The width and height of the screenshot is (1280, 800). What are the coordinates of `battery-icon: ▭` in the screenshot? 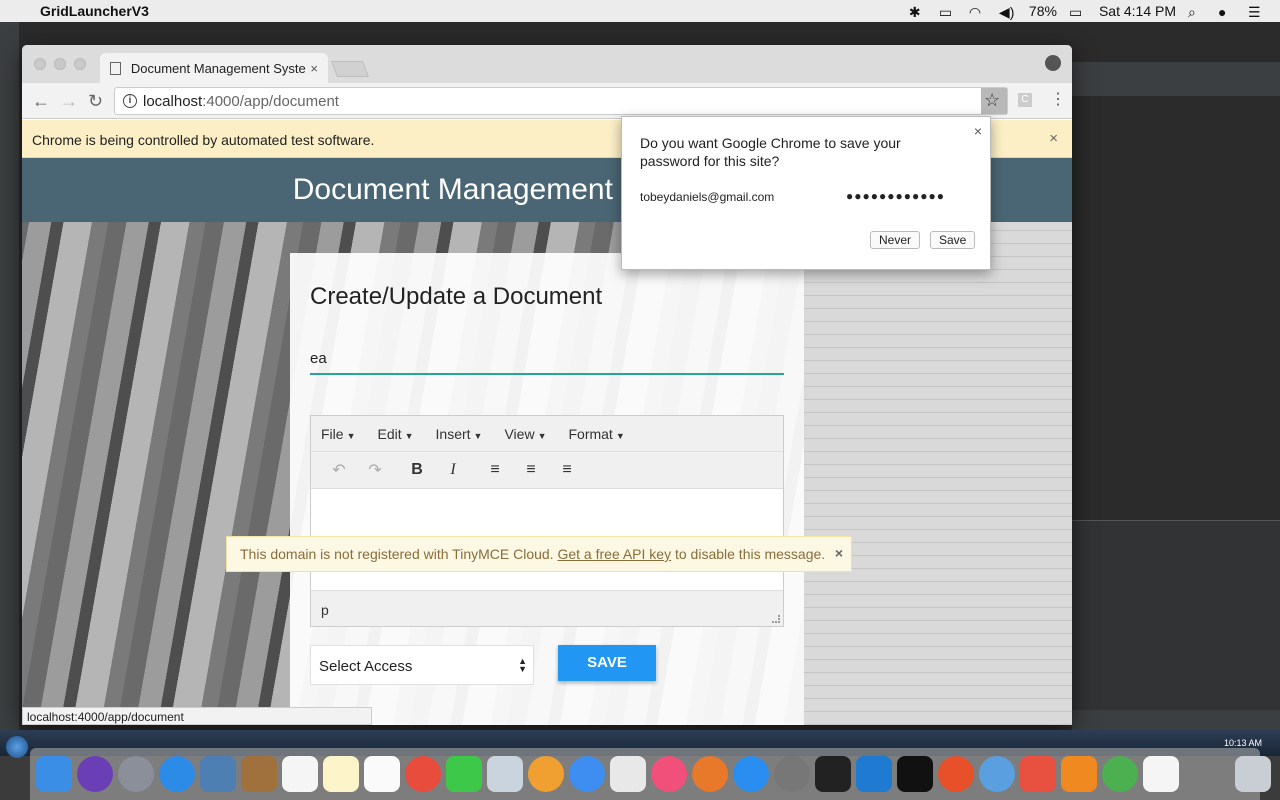 It's located at (1078, 12).